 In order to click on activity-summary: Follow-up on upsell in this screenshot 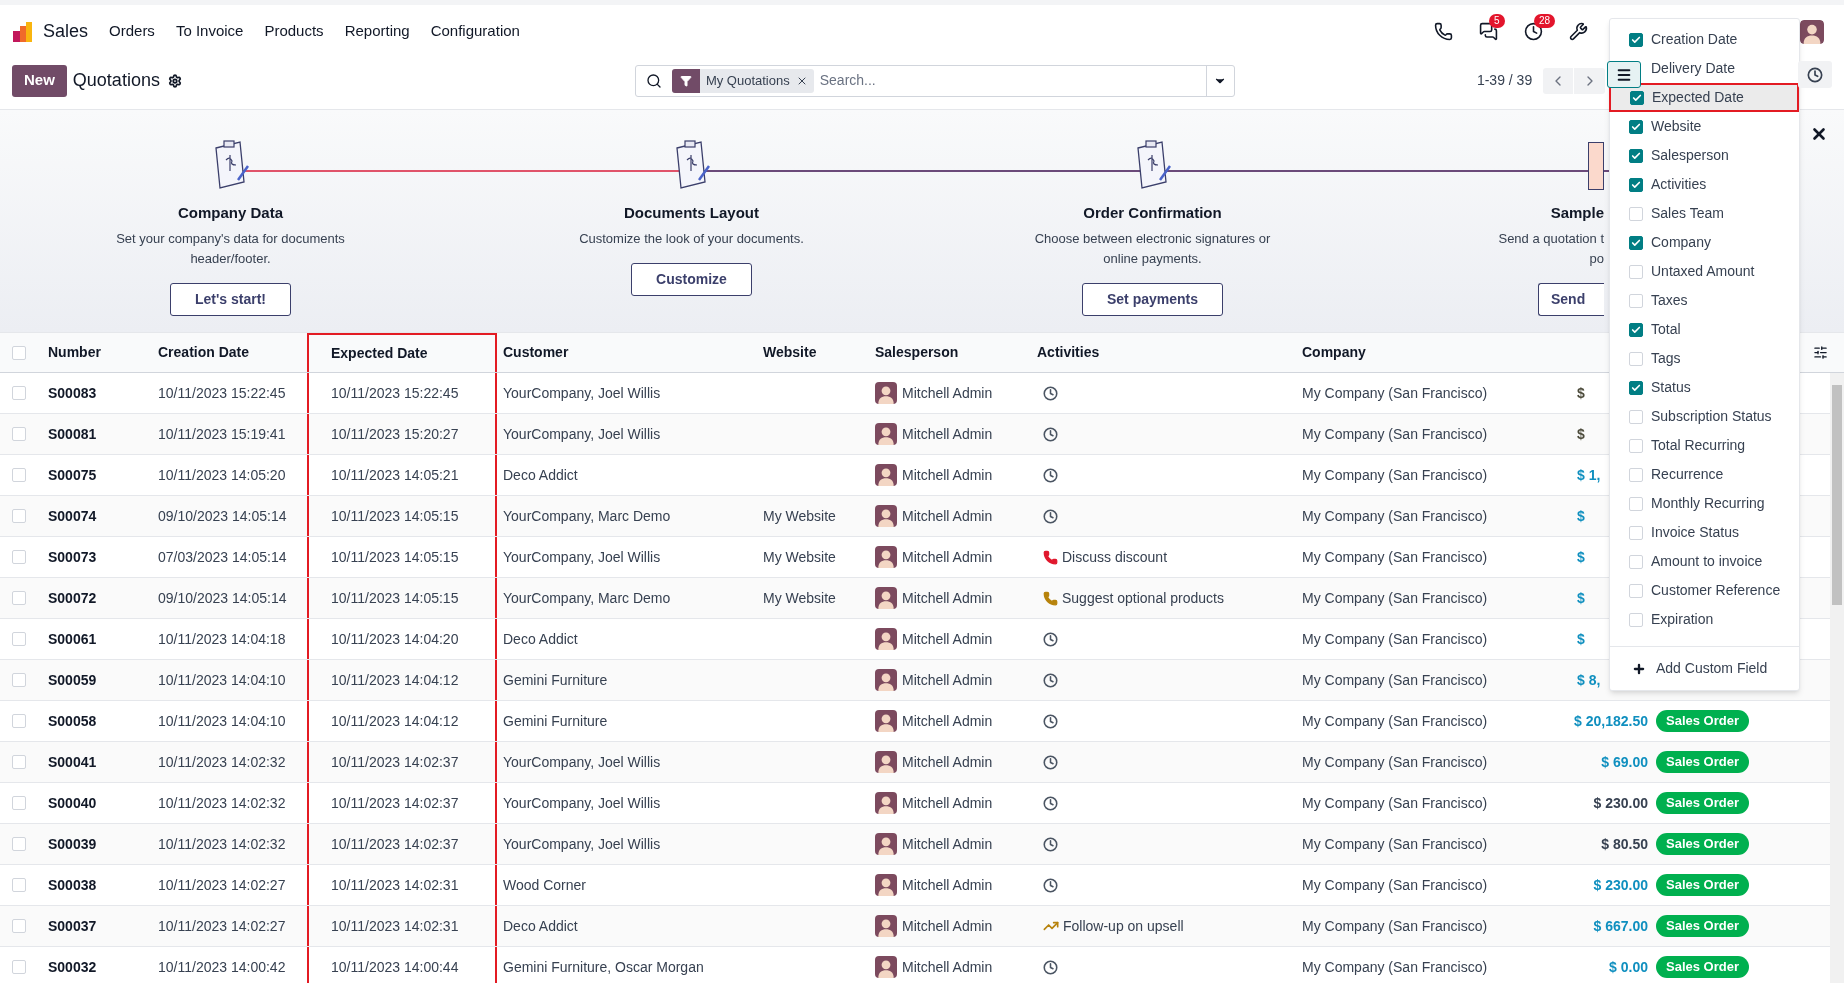, I will do `click(1123, 926)`.